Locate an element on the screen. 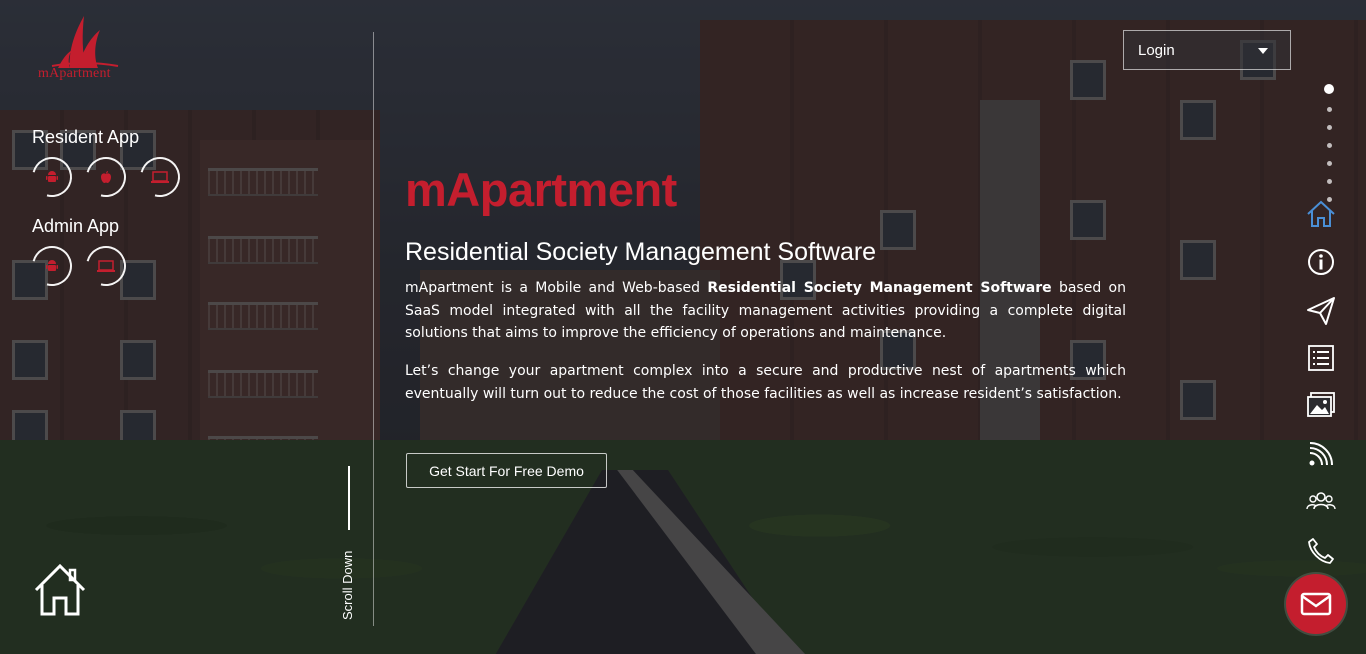  brand-logo: mApartment is located at coordinates (84, 50).